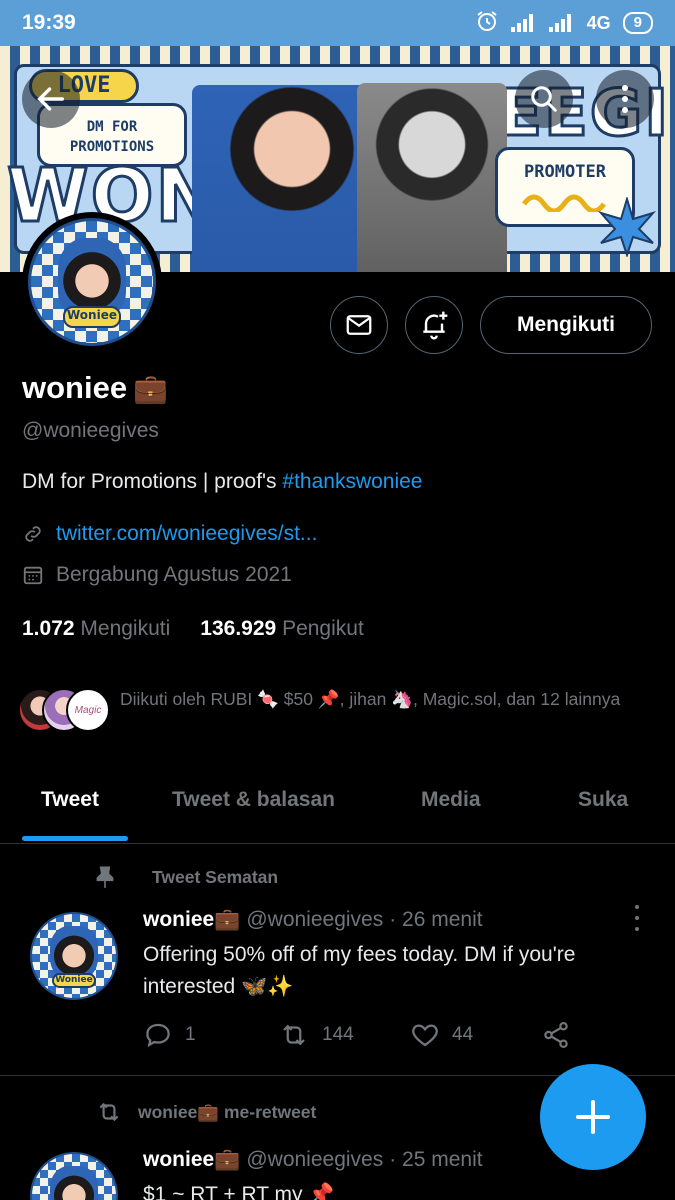  What do you see at coordinates (33, 575) in the screenshot?
I see `calendar-icon` at bounding box center [33, 575].